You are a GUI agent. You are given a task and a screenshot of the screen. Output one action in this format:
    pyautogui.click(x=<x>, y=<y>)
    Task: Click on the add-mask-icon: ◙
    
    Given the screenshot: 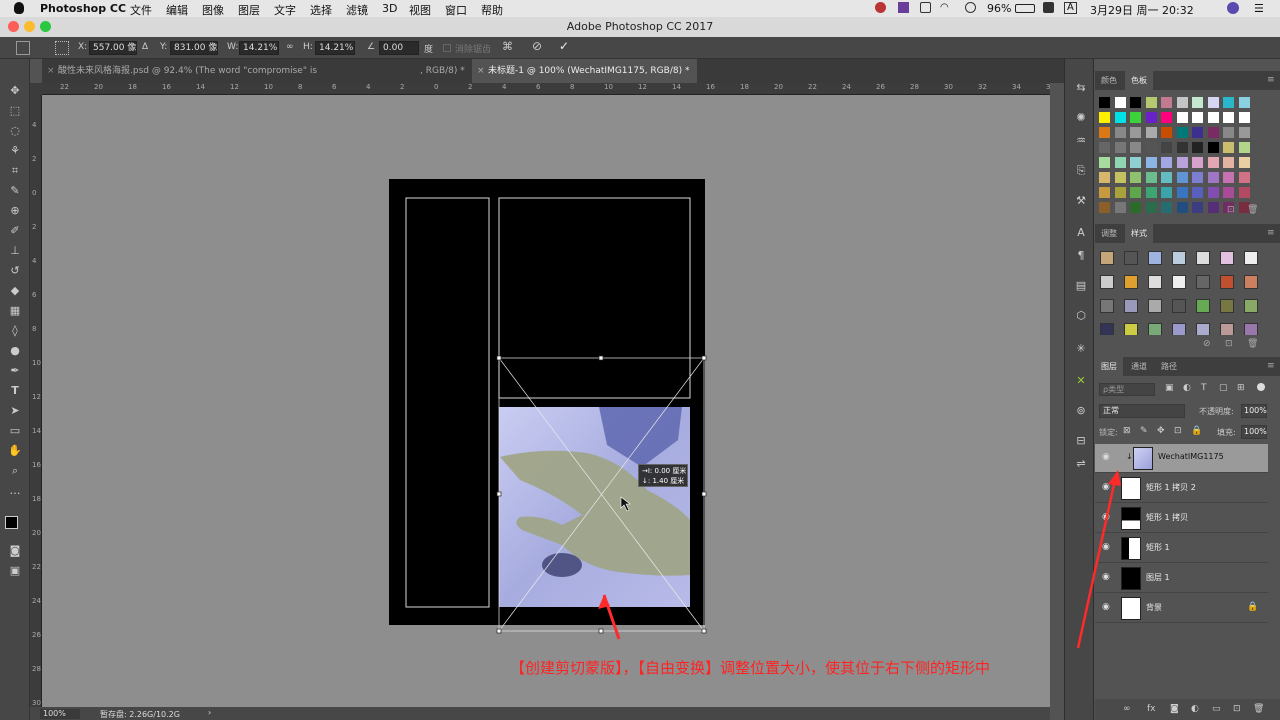 What is the action you would take?
    pyautogui.click(x=1174, y=709)
    